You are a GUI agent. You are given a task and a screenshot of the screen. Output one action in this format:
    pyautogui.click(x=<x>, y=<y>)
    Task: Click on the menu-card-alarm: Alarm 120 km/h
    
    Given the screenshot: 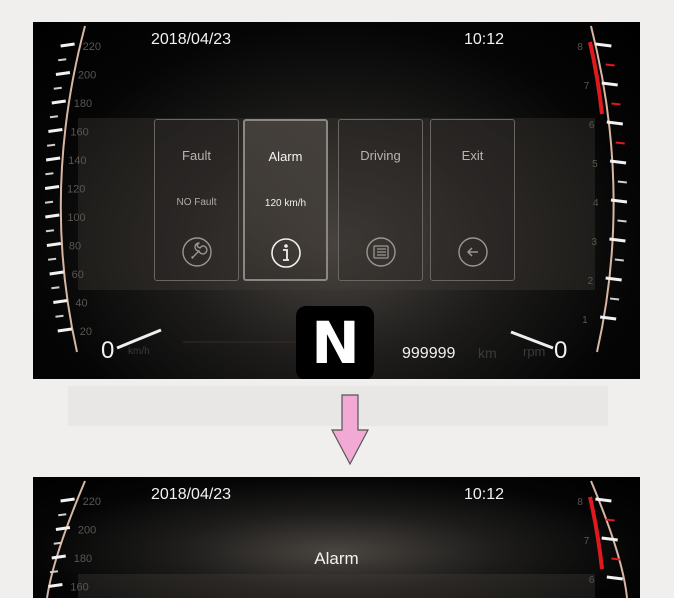 What is the action you would take?
    pyautogui.click(x=285, y=200)
    